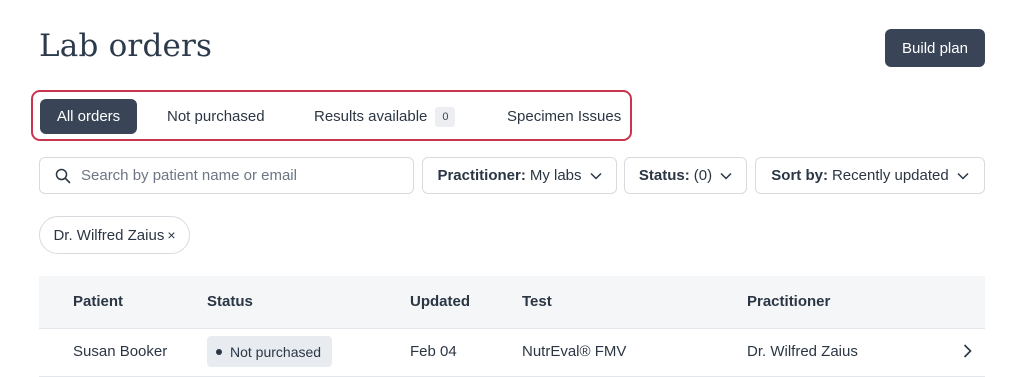 Image resolution: width=1024 pixels, height=377 pixels. I want to click on dropdown-label: Sort by:, so click(799, 175).